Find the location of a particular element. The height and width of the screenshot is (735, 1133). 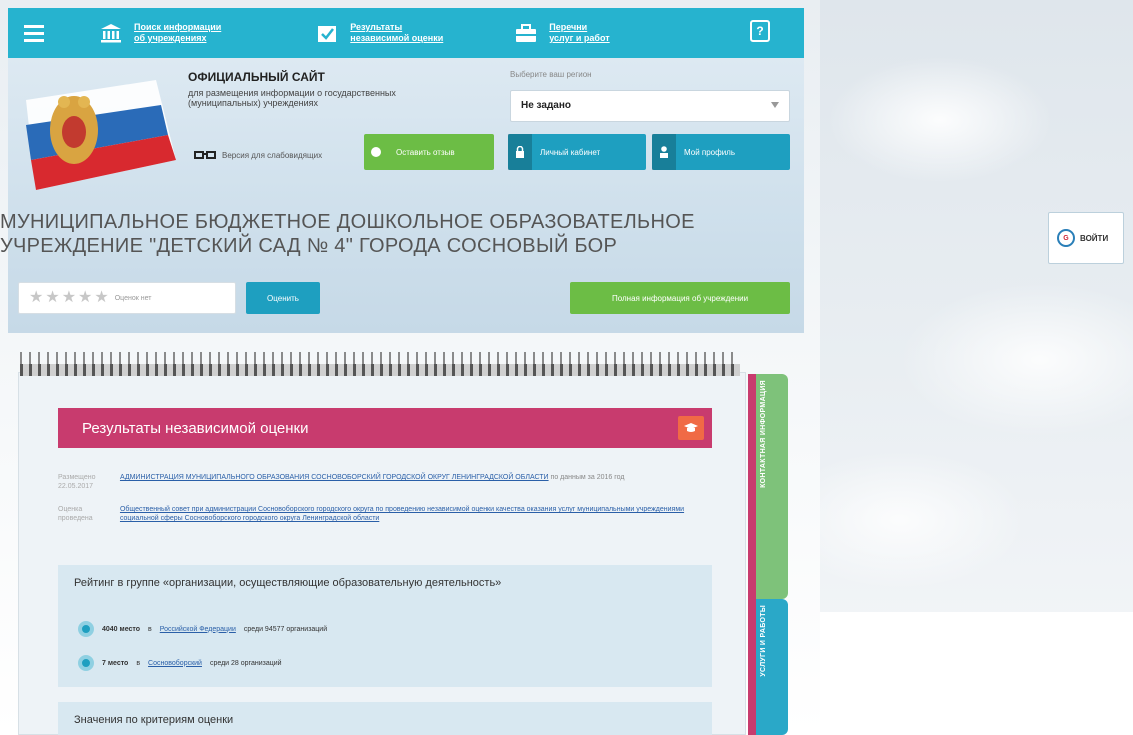

full-info-button: Полная информация об учреждении is located at coordinates (680, 298).